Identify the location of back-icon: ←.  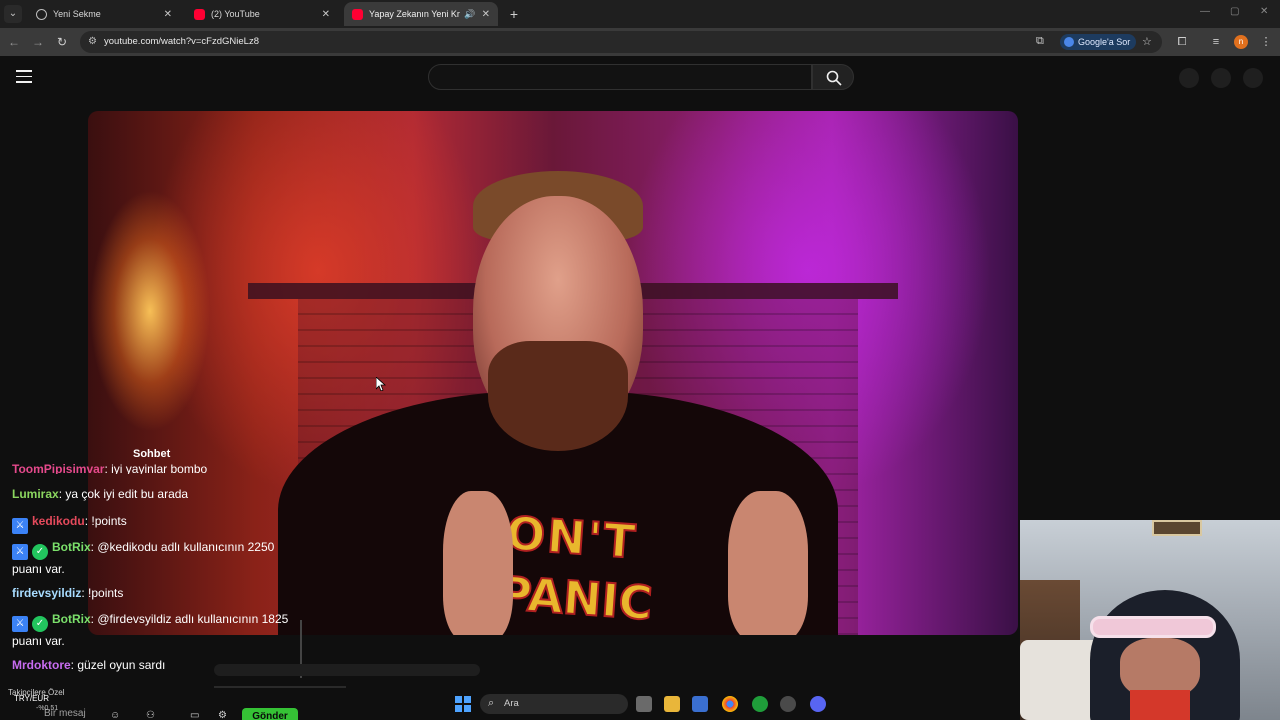
(14, 42).